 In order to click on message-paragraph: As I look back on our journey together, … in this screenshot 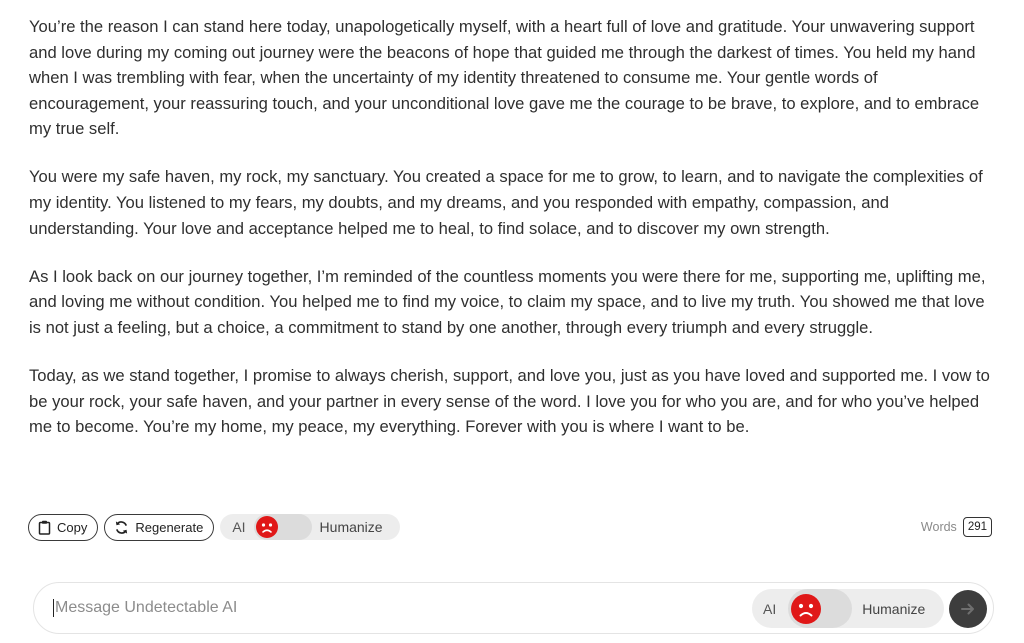, I will do `click(507, 301)`.